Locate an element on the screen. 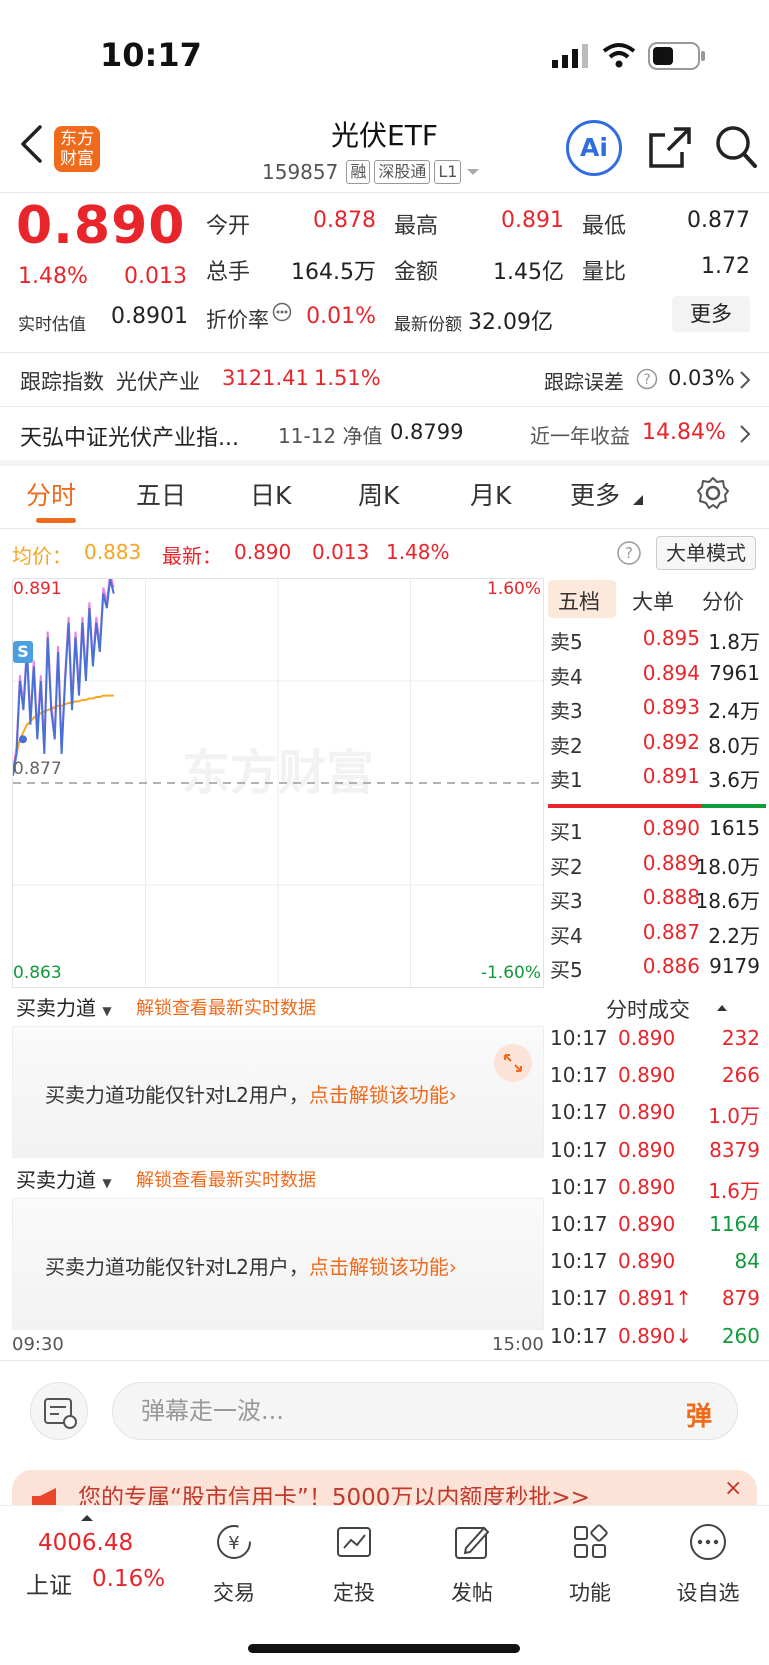 Image resolution: width=769 pixels, height=1665 pixels. info-dots-icon is located at coordinates (282, 312).